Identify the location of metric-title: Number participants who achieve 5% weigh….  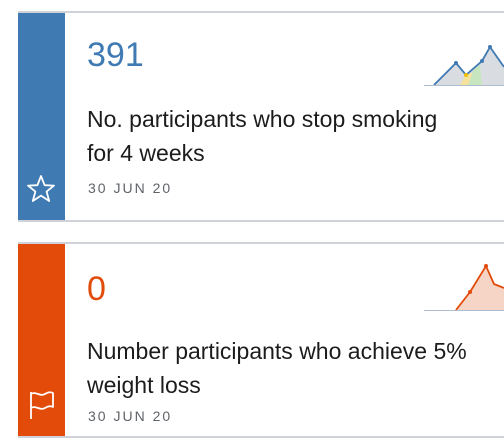
(277, 368).